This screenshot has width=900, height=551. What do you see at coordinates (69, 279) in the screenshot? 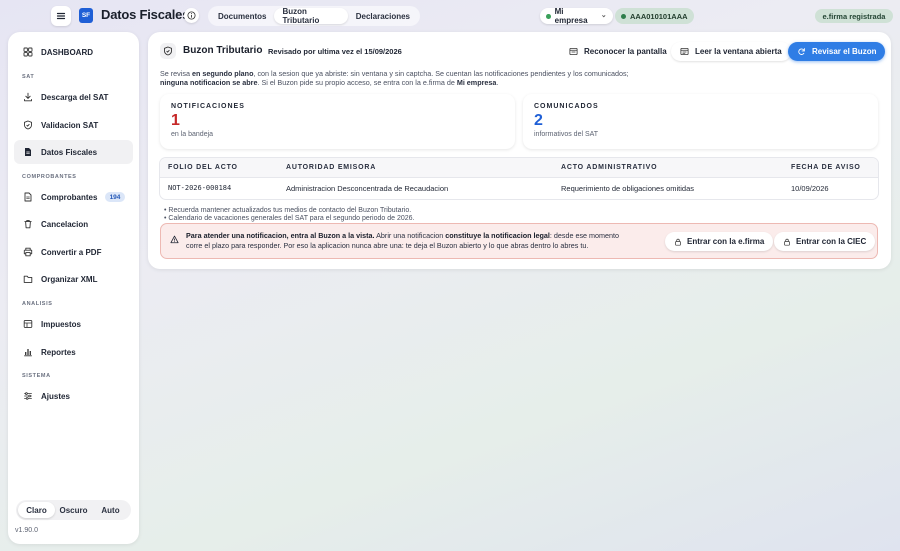
I see `sidebar-item-label: Organizar XML` at bounding box center [69, 279].